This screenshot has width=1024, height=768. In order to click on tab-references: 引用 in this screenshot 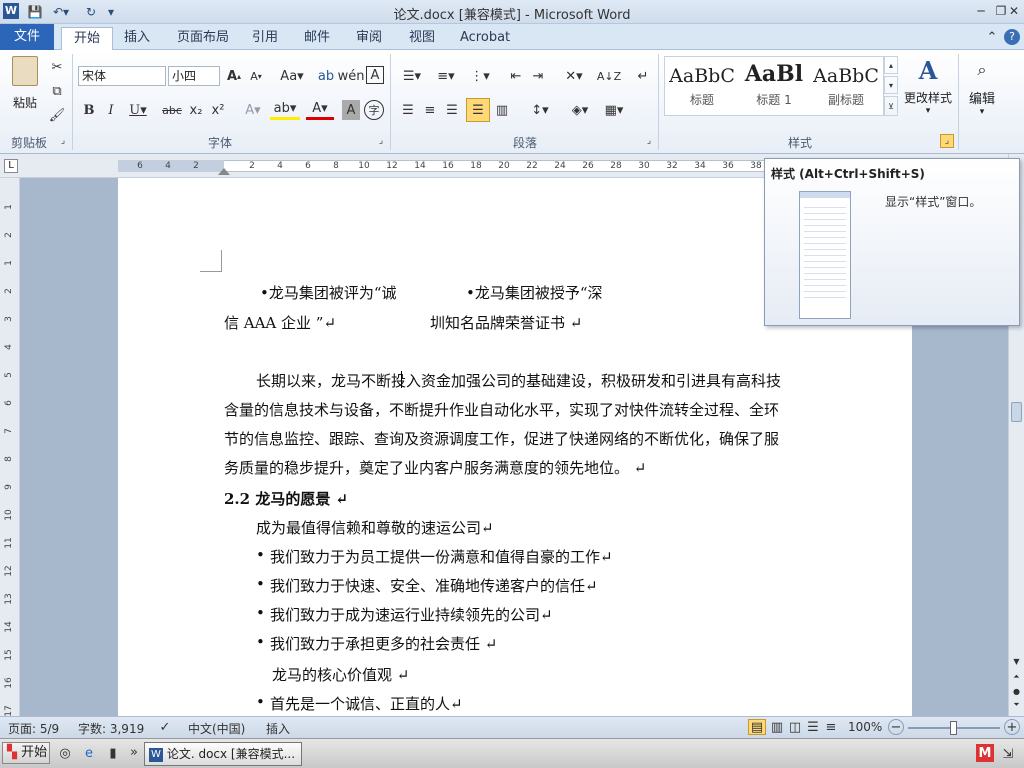, I will do `click(265, 38)`.